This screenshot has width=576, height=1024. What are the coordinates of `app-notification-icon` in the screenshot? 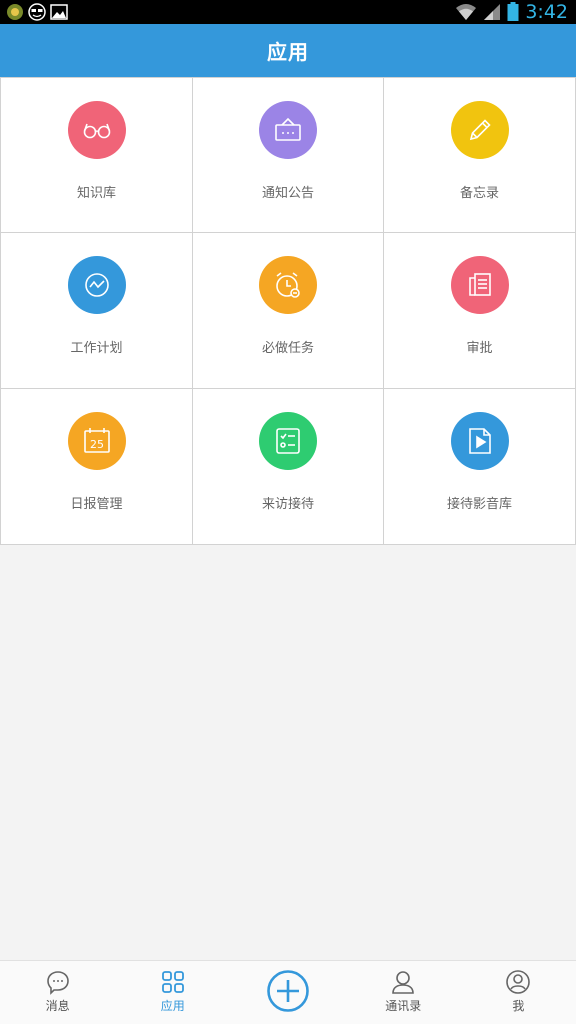 It's located at (15, 12).